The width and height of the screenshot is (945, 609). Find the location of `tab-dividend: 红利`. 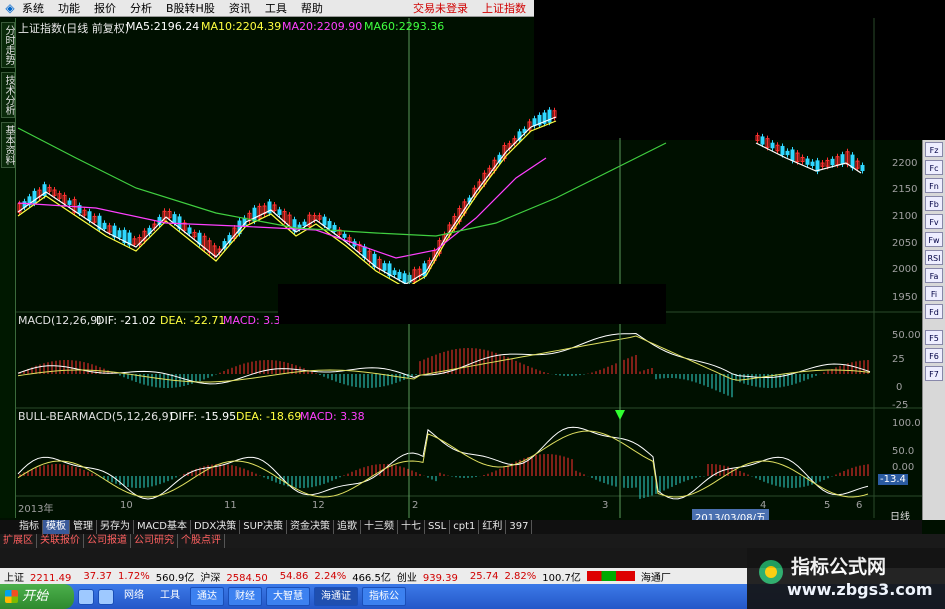

tab-dividend: 红利 is located at coordinates (493, 527).